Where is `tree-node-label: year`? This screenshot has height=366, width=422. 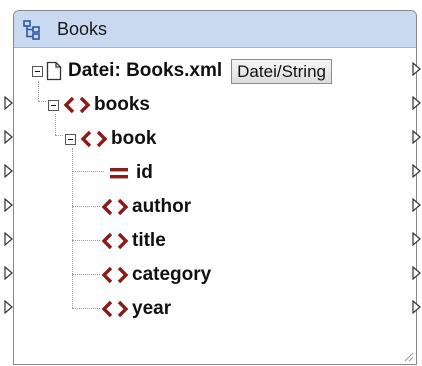 tree-node-label: year is located at coordinates (152, 308).